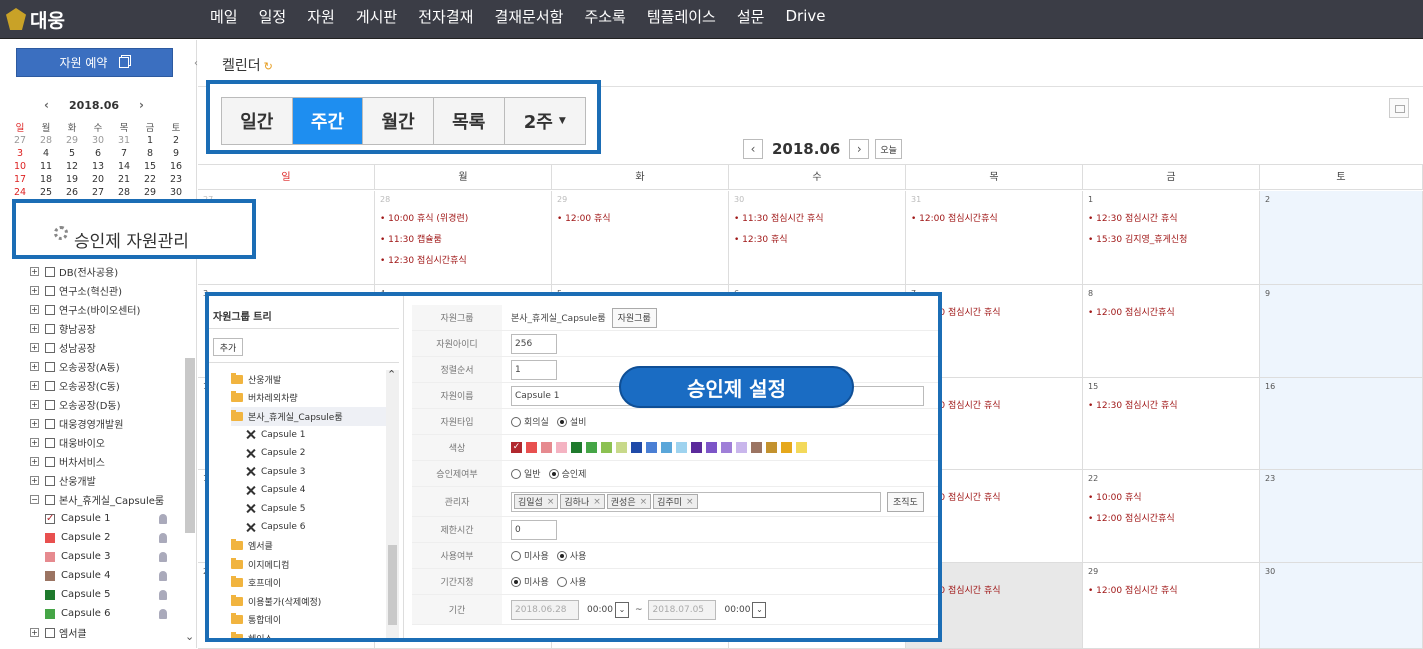 Image resolution: width=1423 pixels, height=649 pixels. I want to click on tree-item: + 연구소(바이오센터), so click(110, 309).